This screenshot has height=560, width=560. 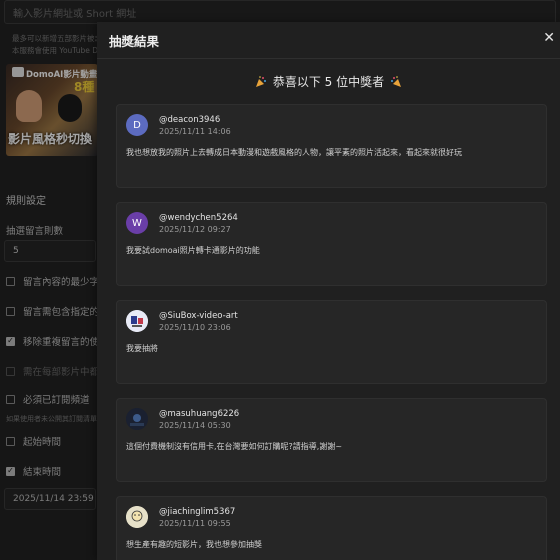 What do you see at coordinates (549, 38) in the screenshot?
I see `close-icon: ✕` at bounding box center [549, 38].